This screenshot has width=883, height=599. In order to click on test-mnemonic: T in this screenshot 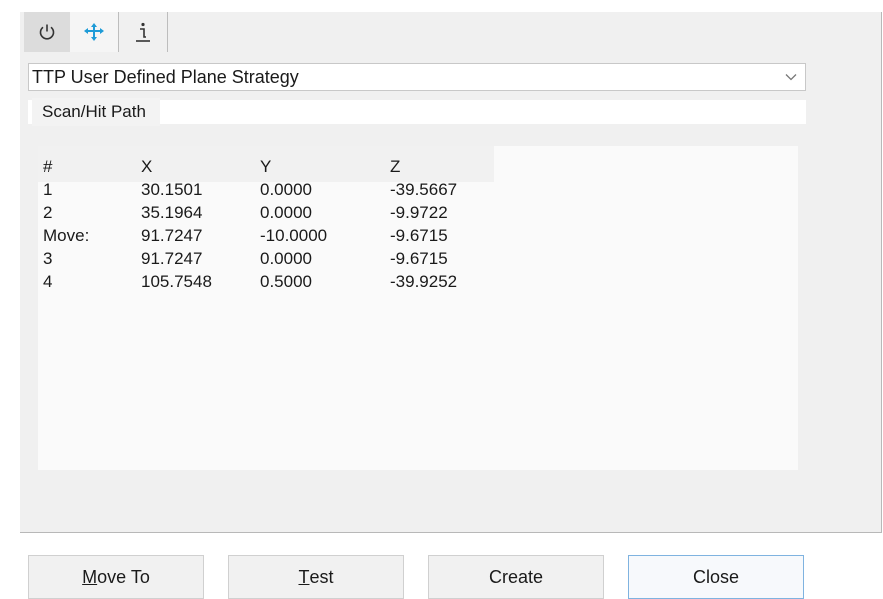, I will do `click(304, 576)`.